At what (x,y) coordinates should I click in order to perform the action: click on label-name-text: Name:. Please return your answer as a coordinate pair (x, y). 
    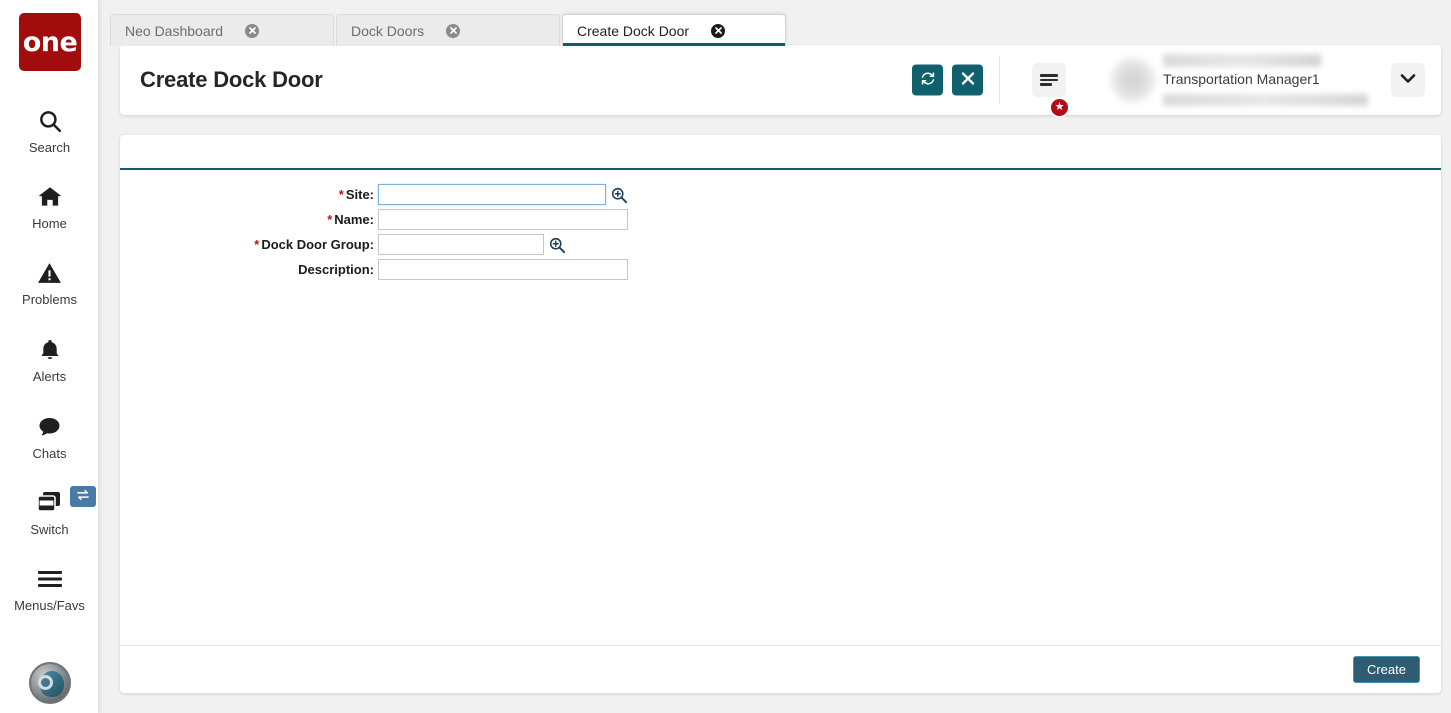
    Looking at the image, I should click on (354, 219).